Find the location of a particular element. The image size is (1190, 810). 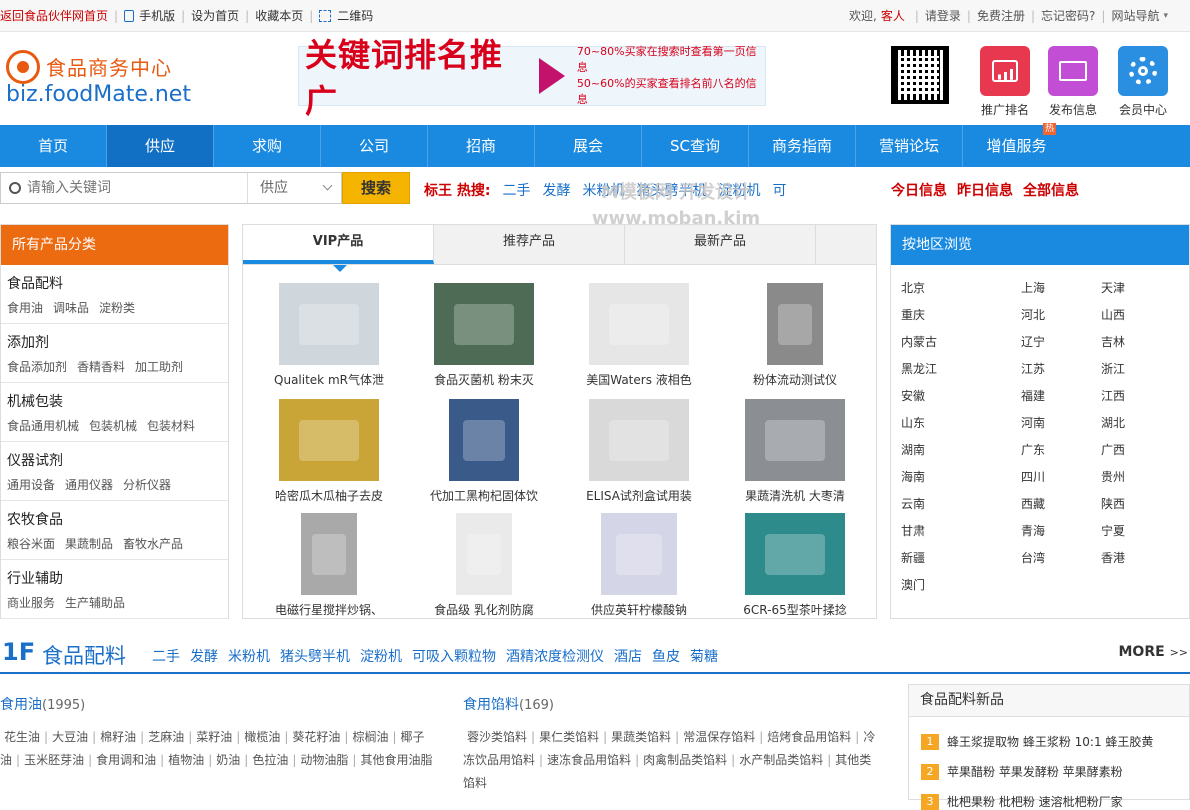

region-link: 贵州 is located at coordinates (1113, 476).